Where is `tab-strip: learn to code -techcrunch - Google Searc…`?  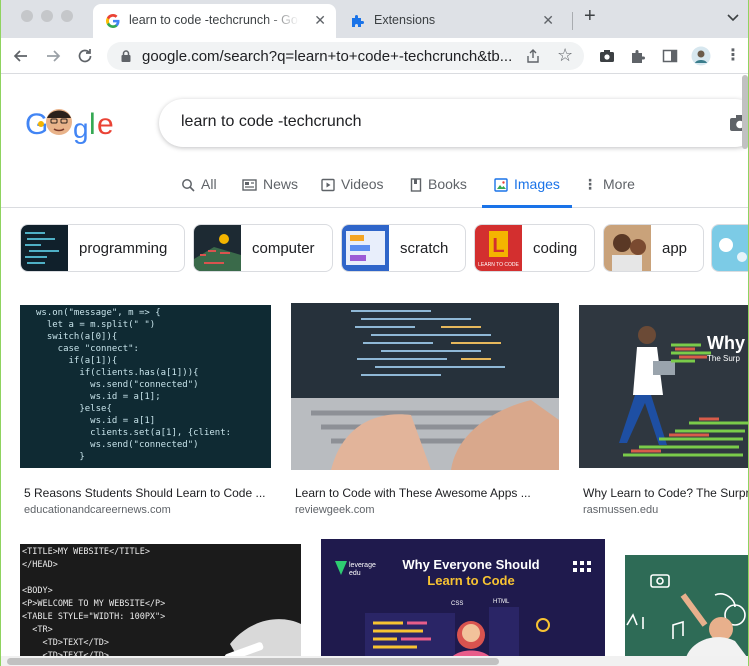 tab-strip: learn to code -techcrunch - Google Searc… is located at coordinates (374, 19).